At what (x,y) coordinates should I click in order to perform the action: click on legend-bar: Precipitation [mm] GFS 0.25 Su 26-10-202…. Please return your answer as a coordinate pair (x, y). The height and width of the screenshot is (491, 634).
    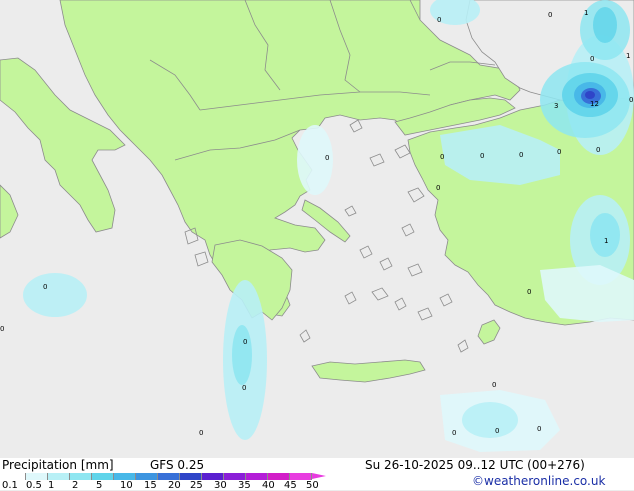
    Looking at the image, I should click on (317, 474).